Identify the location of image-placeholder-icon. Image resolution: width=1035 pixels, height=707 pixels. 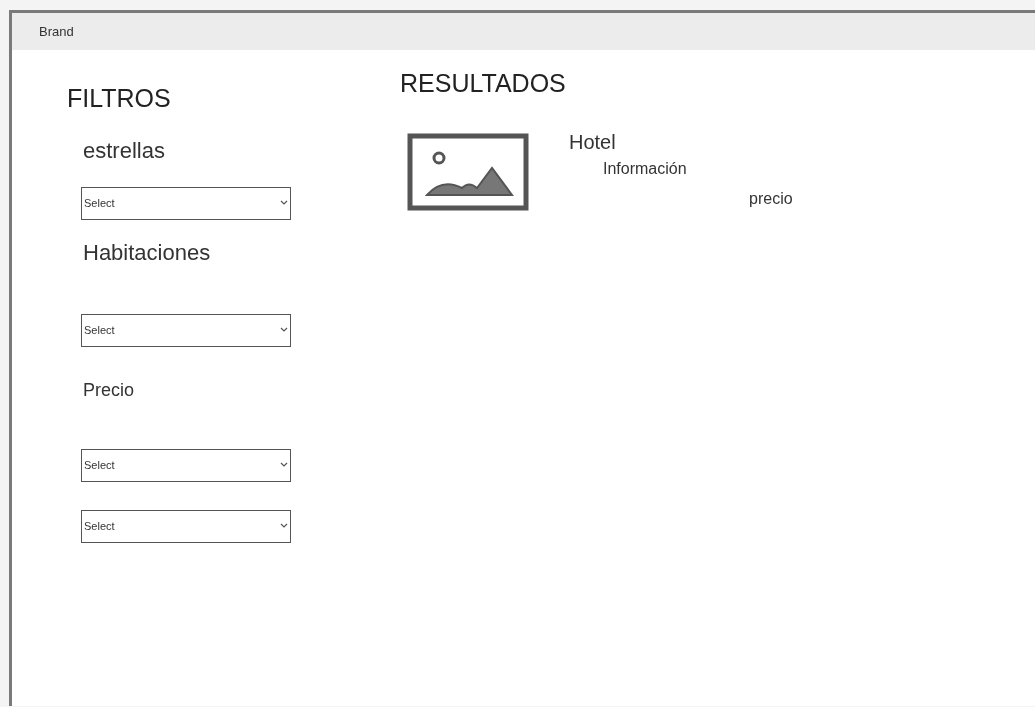
(468, 171).